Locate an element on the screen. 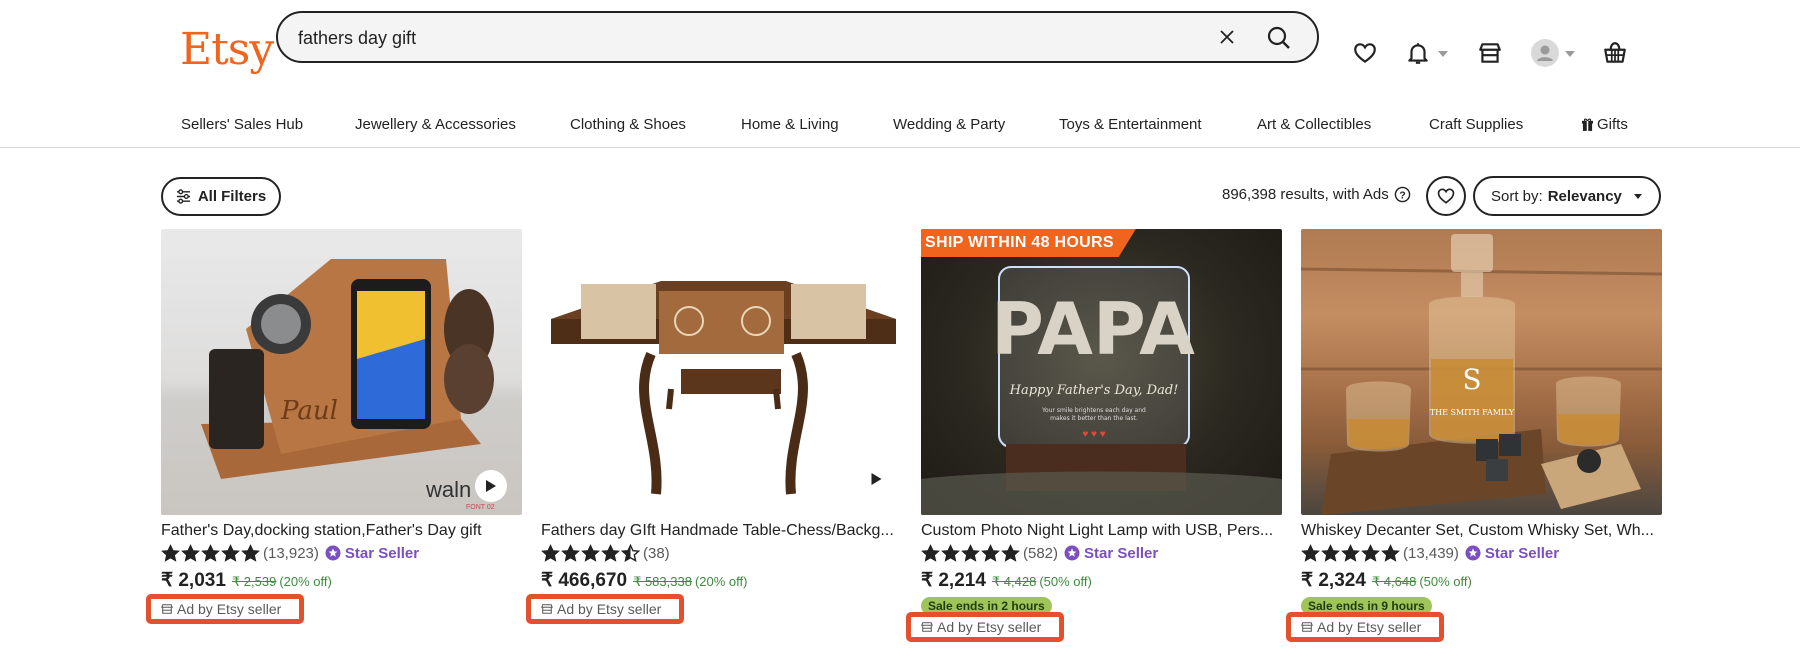 The height and width of the screenshot is (669, 1800). nav-home-living: Home & Living is located at coordinates (790, 124).